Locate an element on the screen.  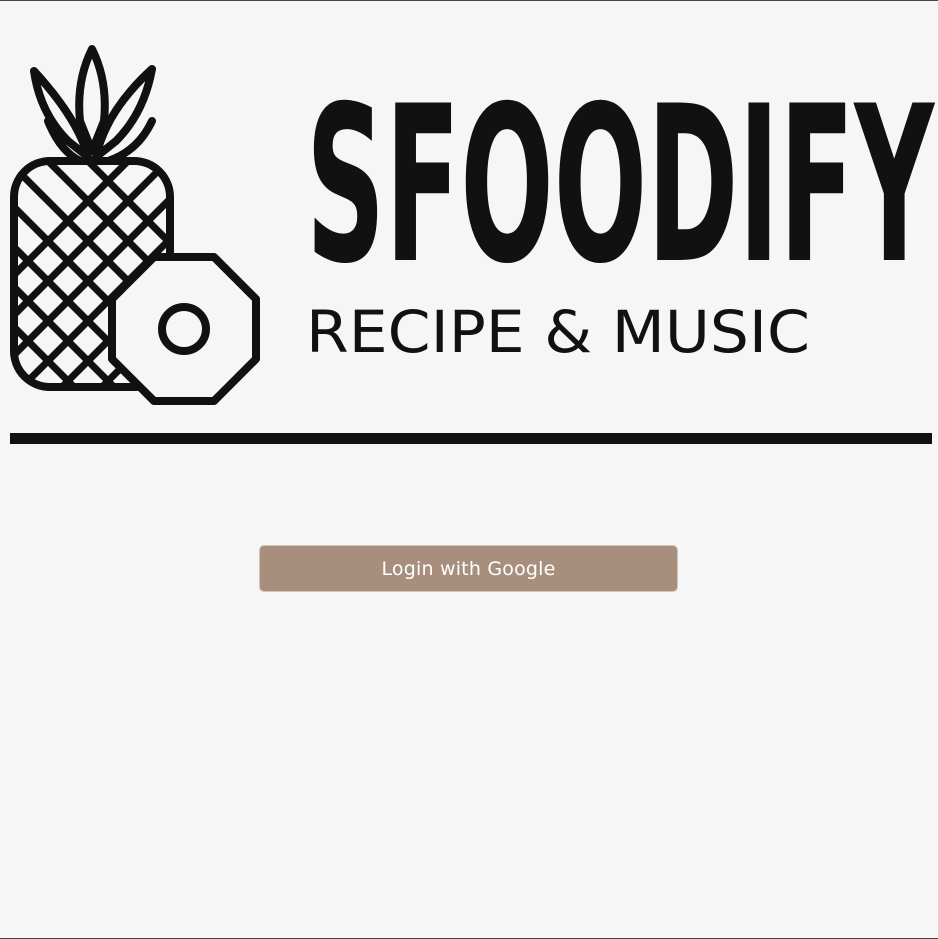
brand-tagline: RECIPE & MUSIC is located at coordinates (566, 332).